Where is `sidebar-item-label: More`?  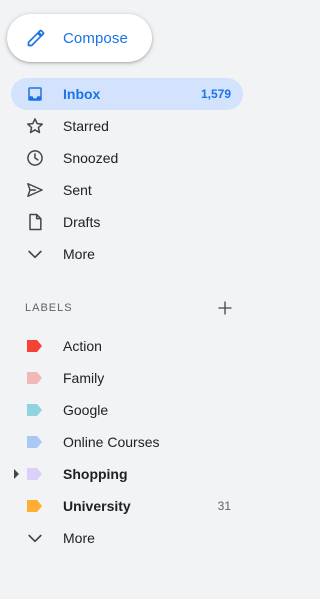
sidebar-item-label: More is located at coordinates (79, 254).